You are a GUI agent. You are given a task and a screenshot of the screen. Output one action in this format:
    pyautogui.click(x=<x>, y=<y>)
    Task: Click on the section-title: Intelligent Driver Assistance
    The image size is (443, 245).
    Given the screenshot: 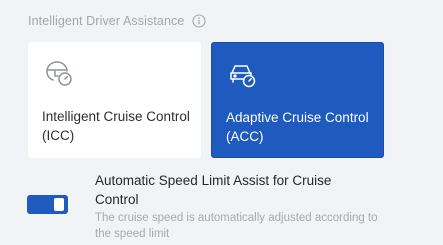 What is the action you would take?
    pyautogui.click(x=106, y=21)
    